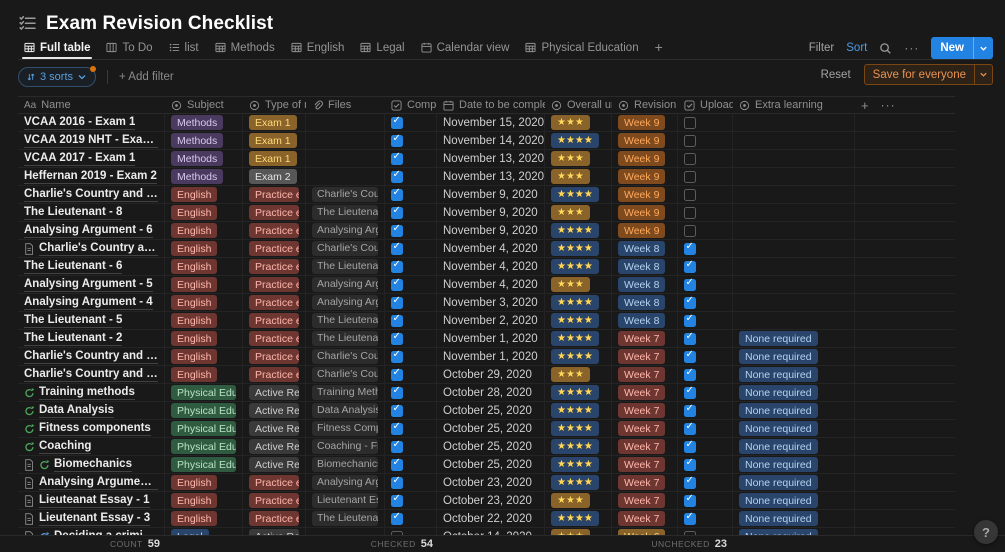 This screenshot has height=552, width=1005. I want to click on date-cell: October 23, 2020, so click(491, 482).